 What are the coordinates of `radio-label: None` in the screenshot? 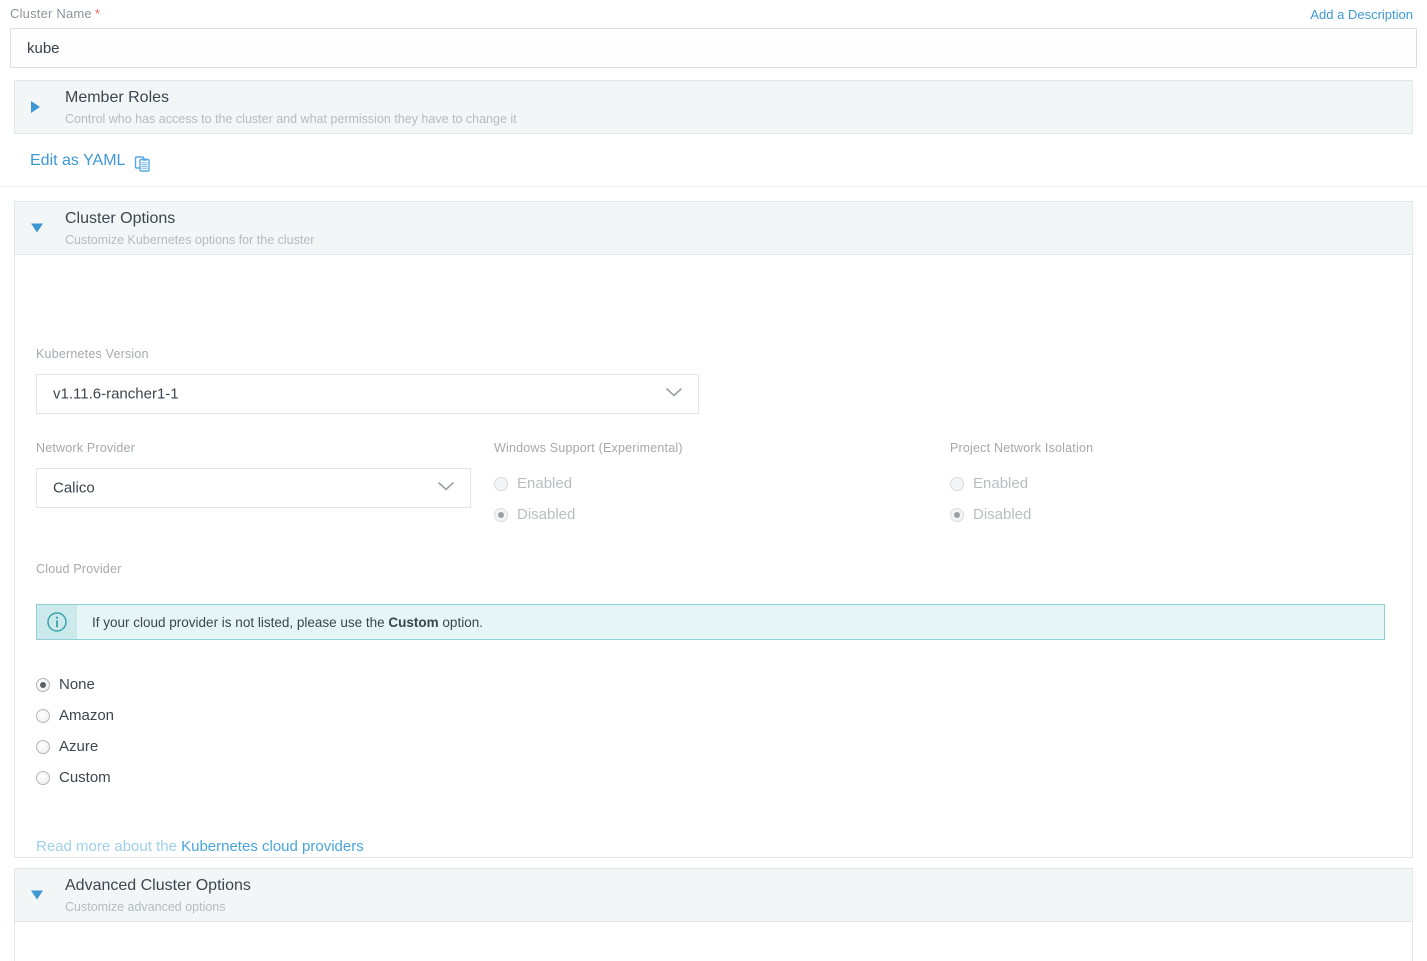 It's located at (77, 684).